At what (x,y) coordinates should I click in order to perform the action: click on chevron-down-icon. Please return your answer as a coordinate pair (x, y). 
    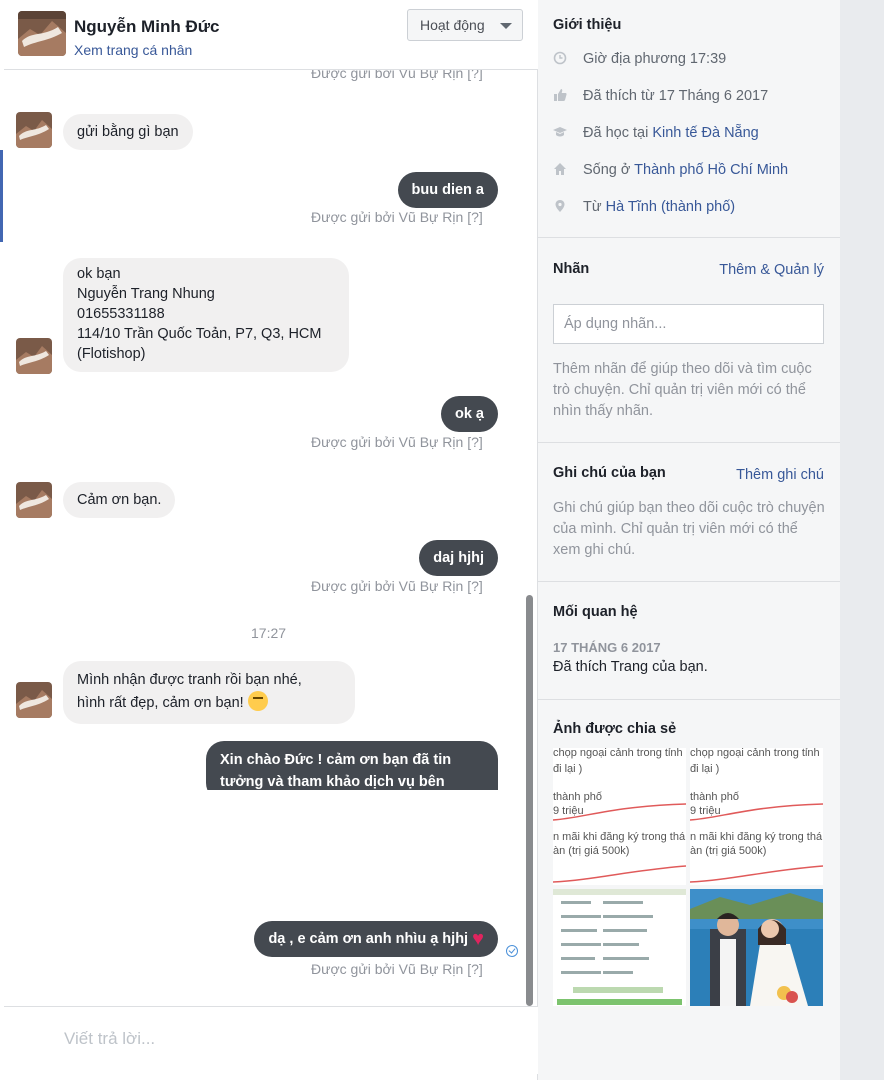
    Looking at the image, I should click on (506, 26).